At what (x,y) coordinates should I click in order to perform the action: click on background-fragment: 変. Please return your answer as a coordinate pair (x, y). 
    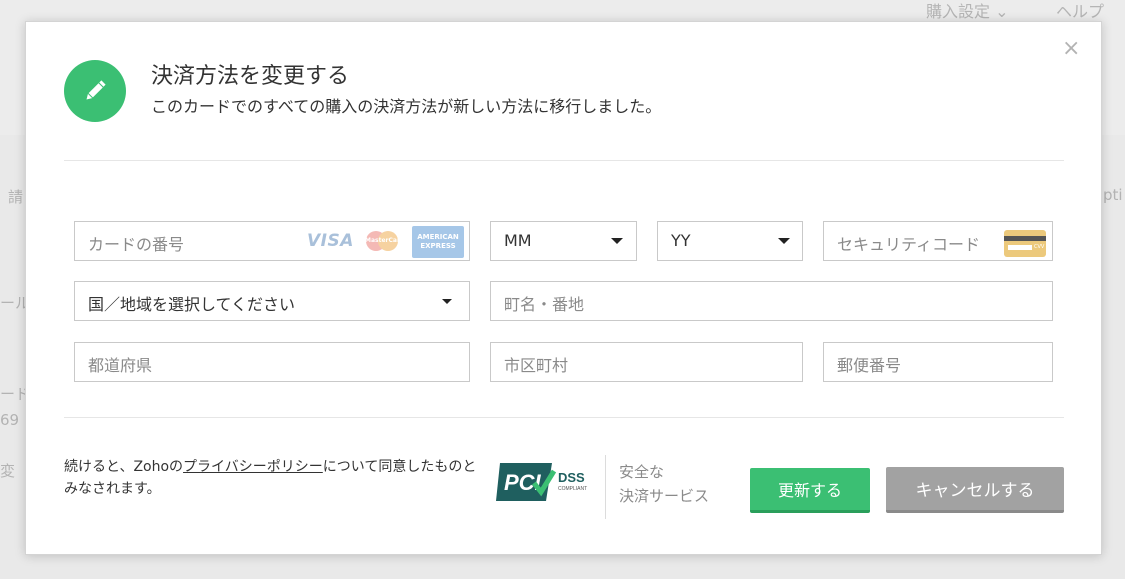
    Looking at the image, I should click on (8, 471).